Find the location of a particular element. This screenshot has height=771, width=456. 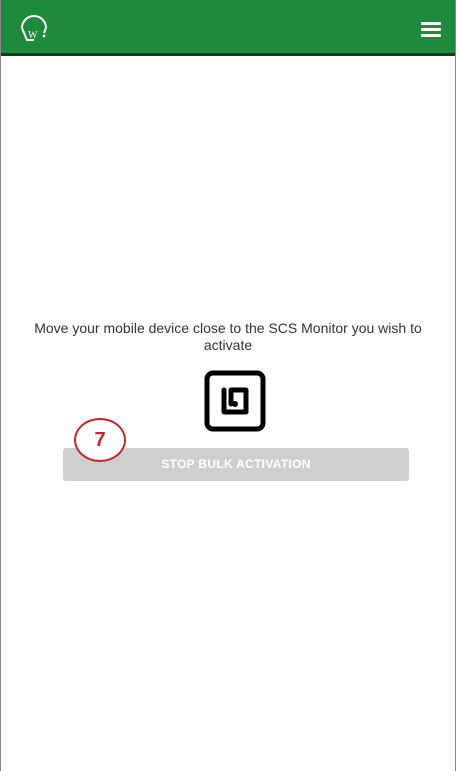

wifi-w-logo-icon: W is located at coordinates (34, 29).